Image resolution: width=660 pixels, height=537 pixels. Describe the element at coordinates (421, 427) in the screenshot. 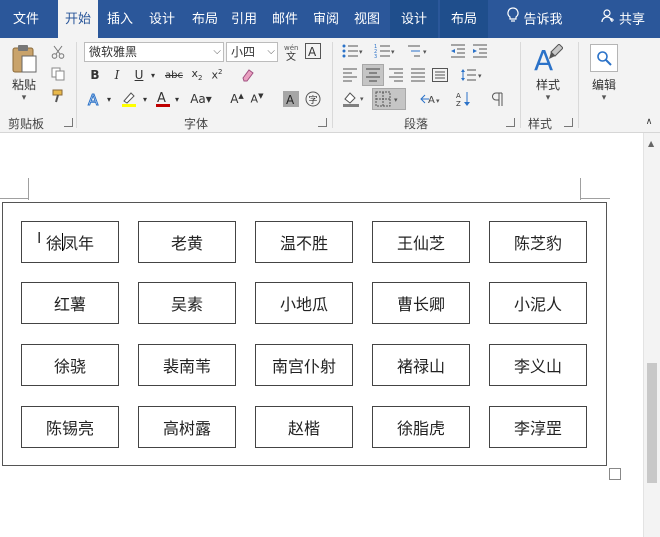

I see `table-cell: 徐脂虎` at that location.